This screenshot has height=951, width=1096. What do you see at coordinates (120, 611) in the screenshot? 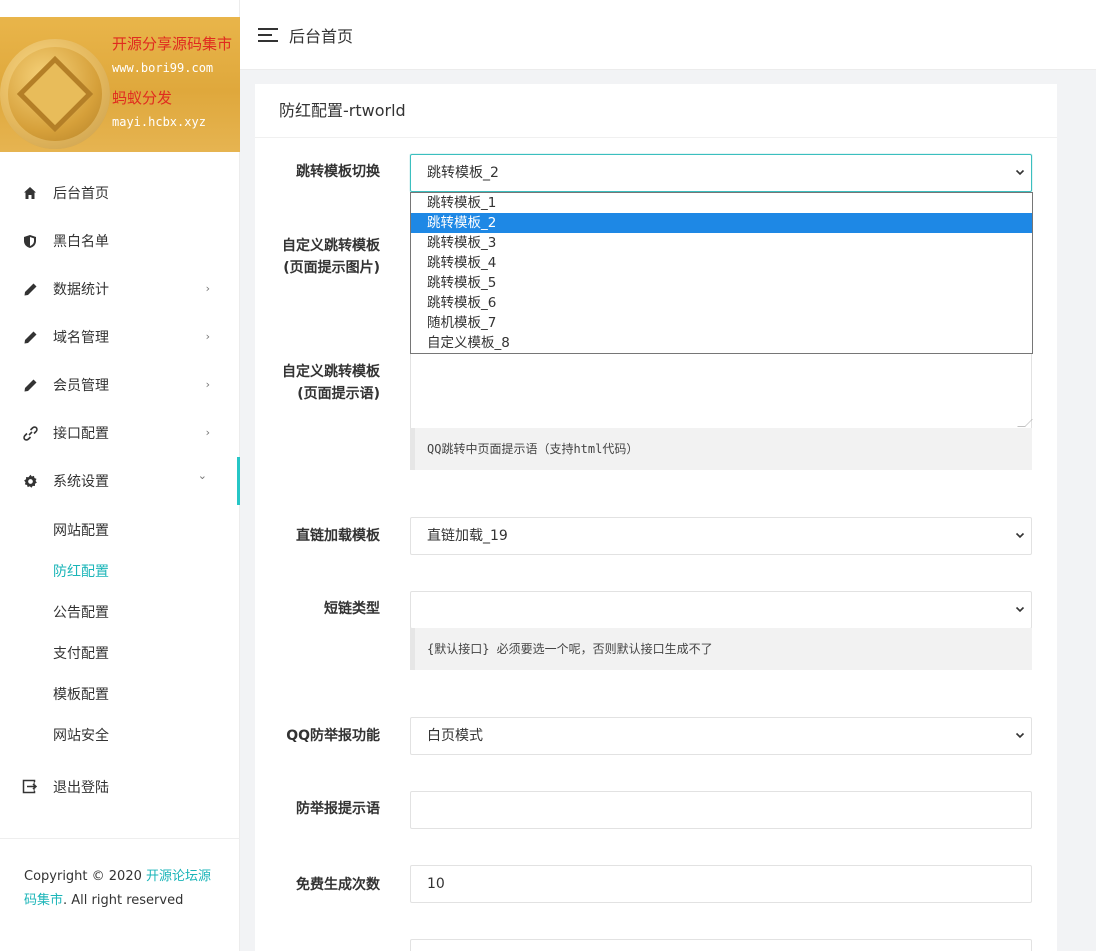
I see `sidebar-subitem-notice-config: 公告配置` at bounding box center [120, 611].